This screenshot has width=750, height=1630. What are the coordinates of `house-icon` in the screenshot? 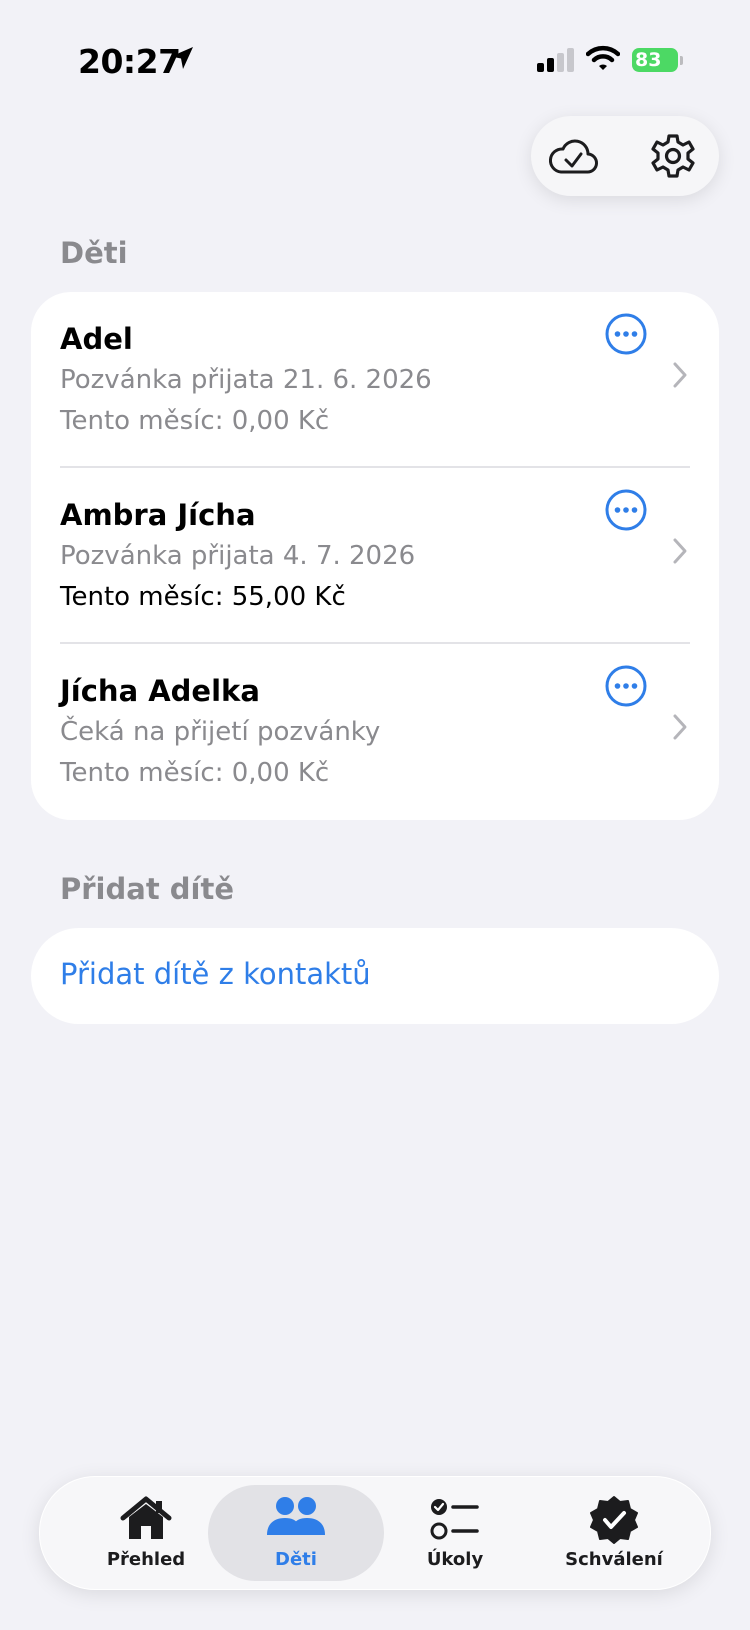 It's located at (146, 1521).